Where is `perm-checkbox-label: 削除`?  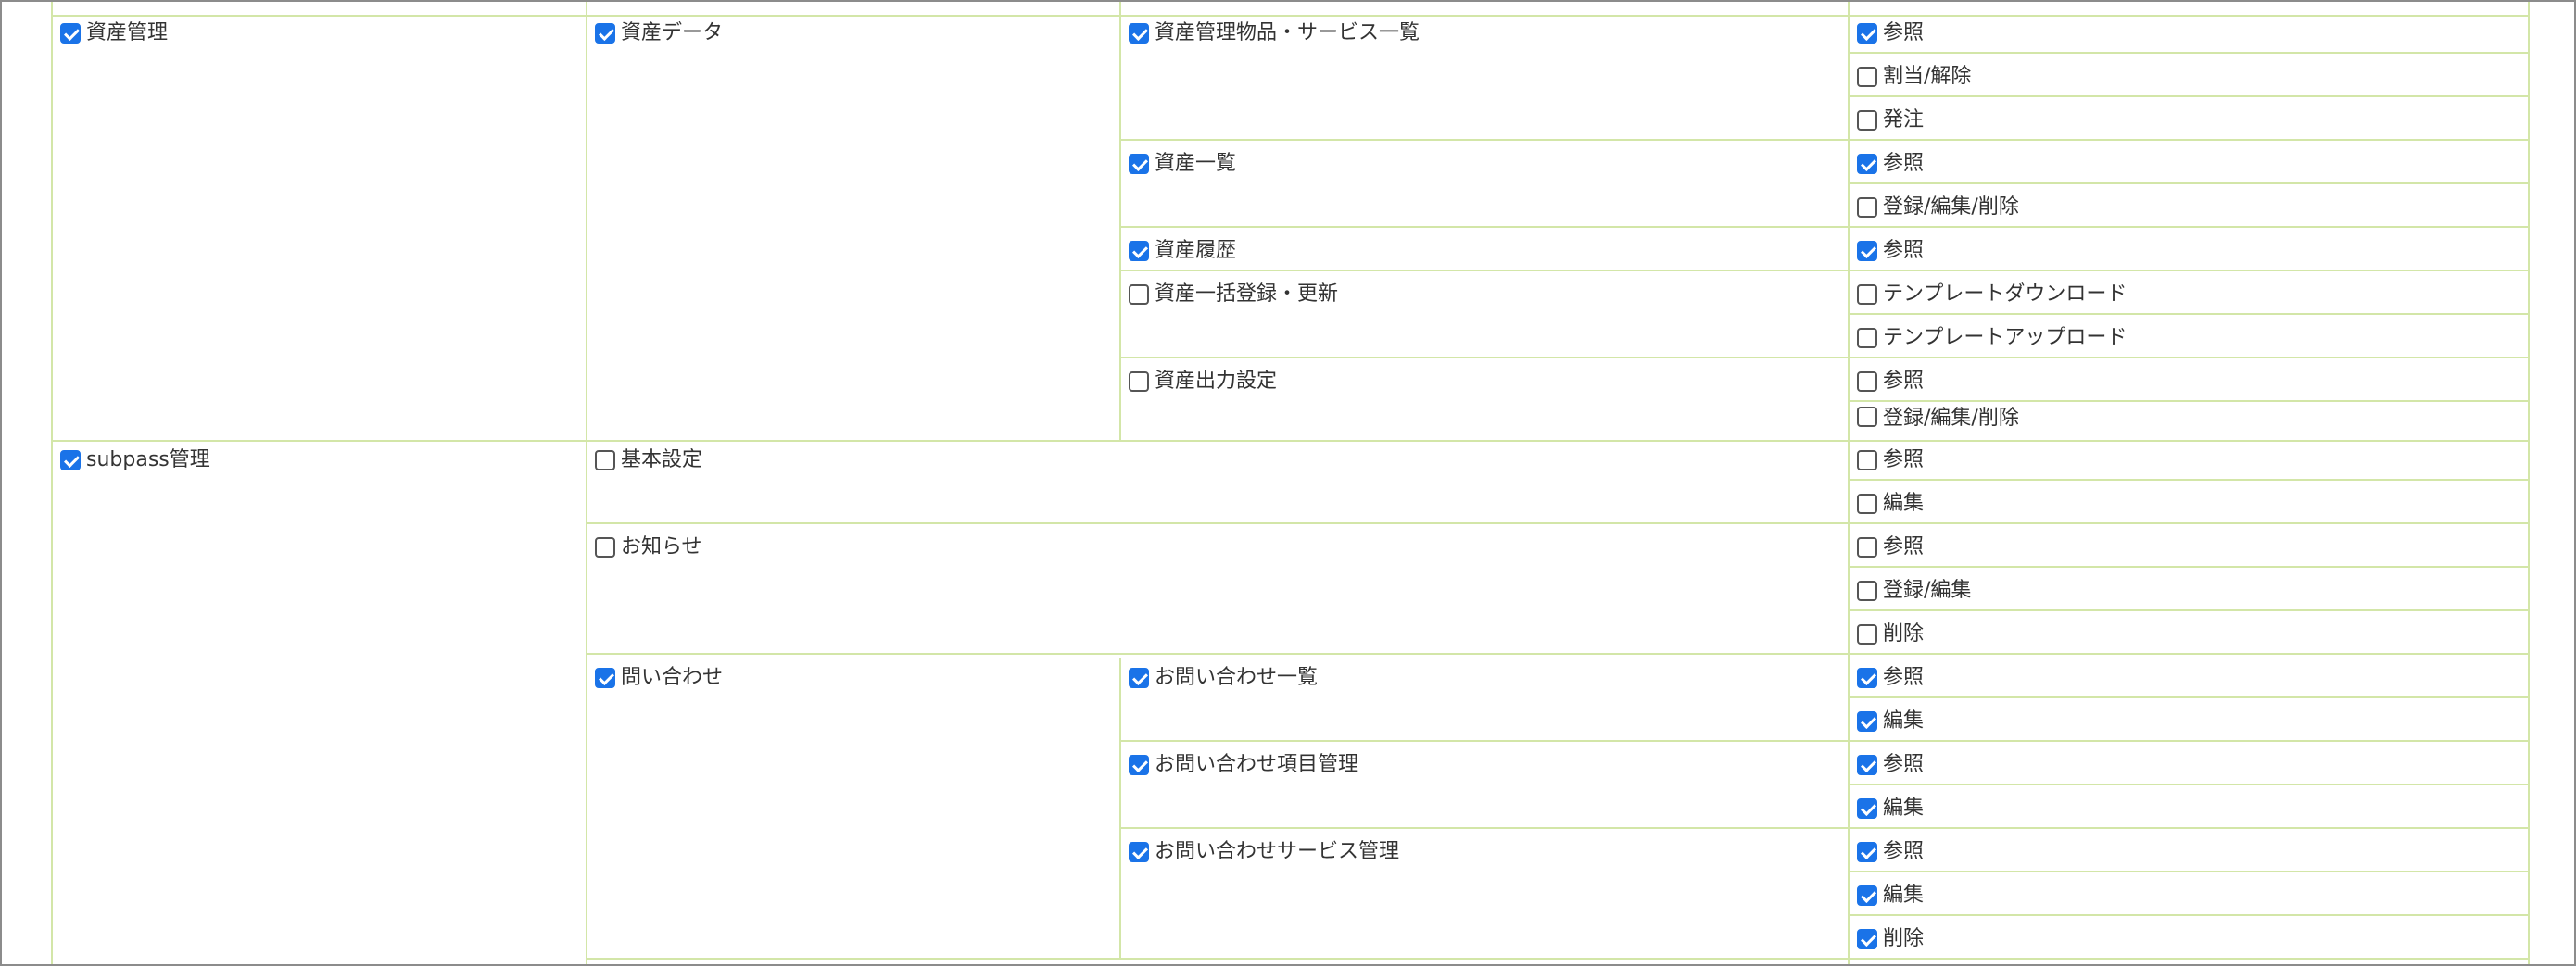 perm-checkbox-label: 削除 is located at coordinates (1904, 938).